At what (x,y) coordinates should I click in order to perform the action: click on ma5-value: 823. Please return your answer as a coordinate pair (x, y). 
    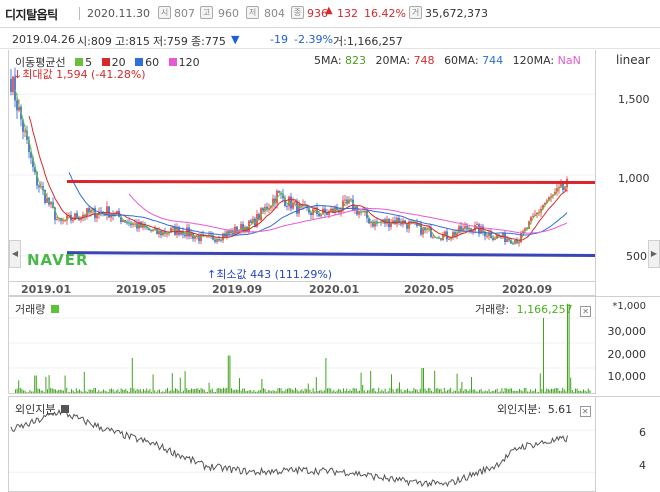
    Looking at the image, I should click on (356, 60).